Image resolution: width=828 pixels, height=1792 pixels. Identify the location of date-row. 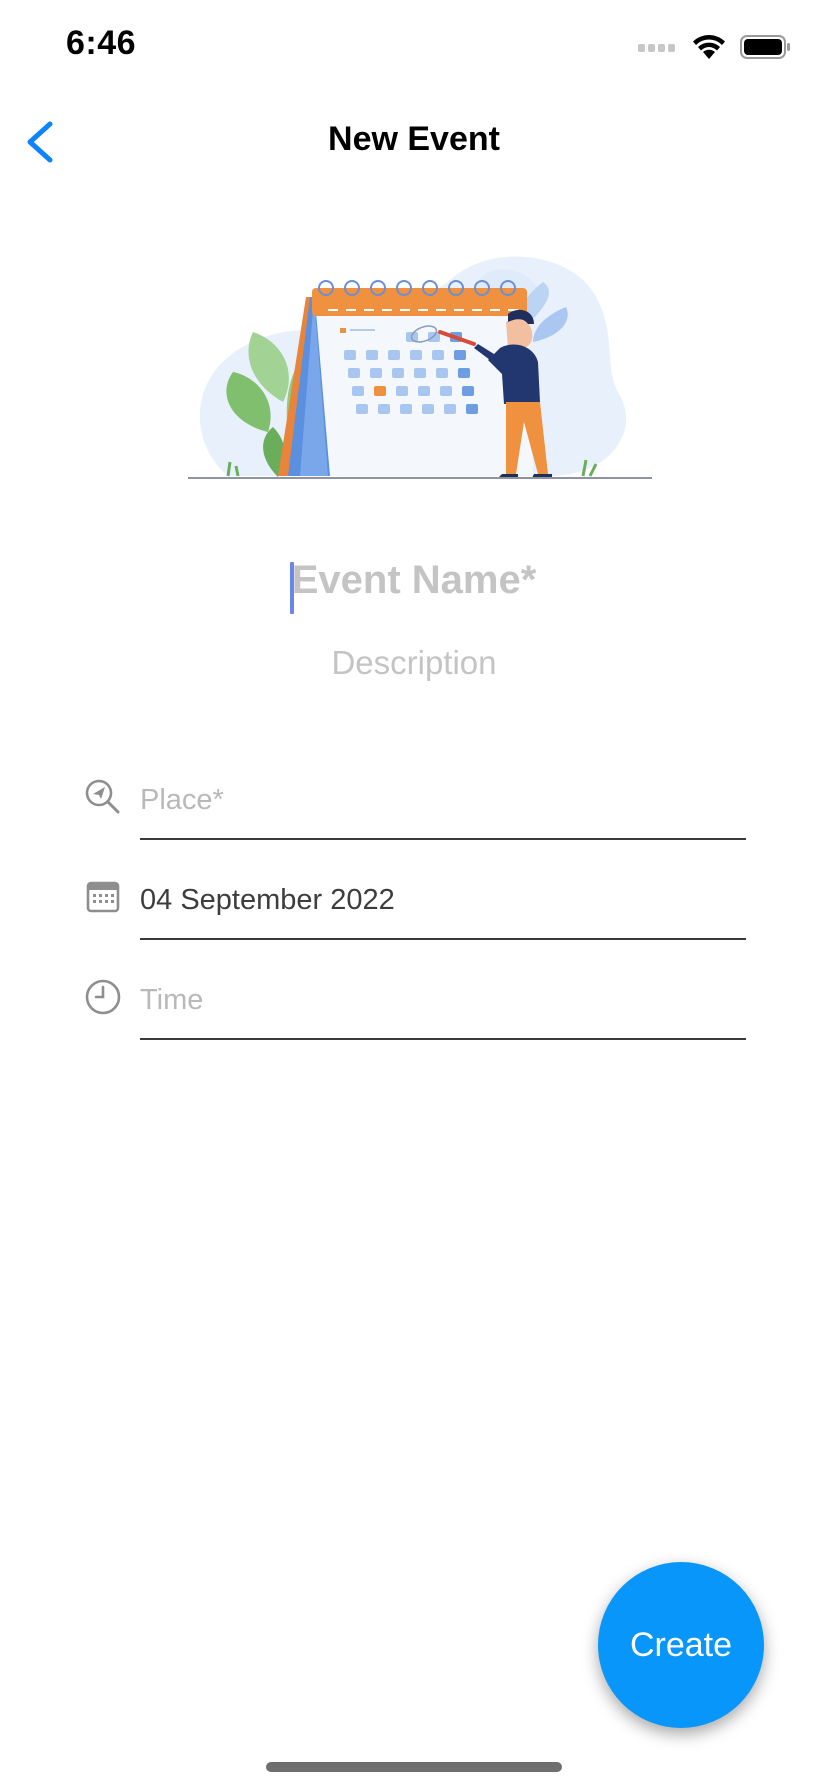
(415, 908).